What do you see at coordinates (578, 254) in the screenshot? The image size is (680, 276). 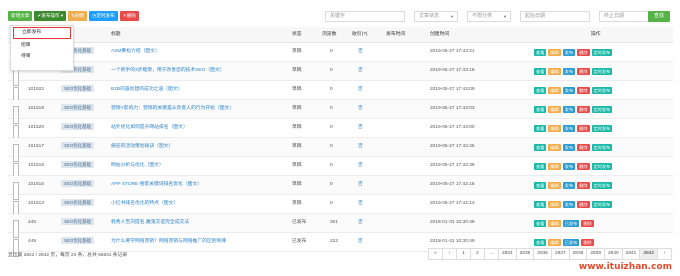 I see `page-link: 2838` at bounding box center [578, 254].